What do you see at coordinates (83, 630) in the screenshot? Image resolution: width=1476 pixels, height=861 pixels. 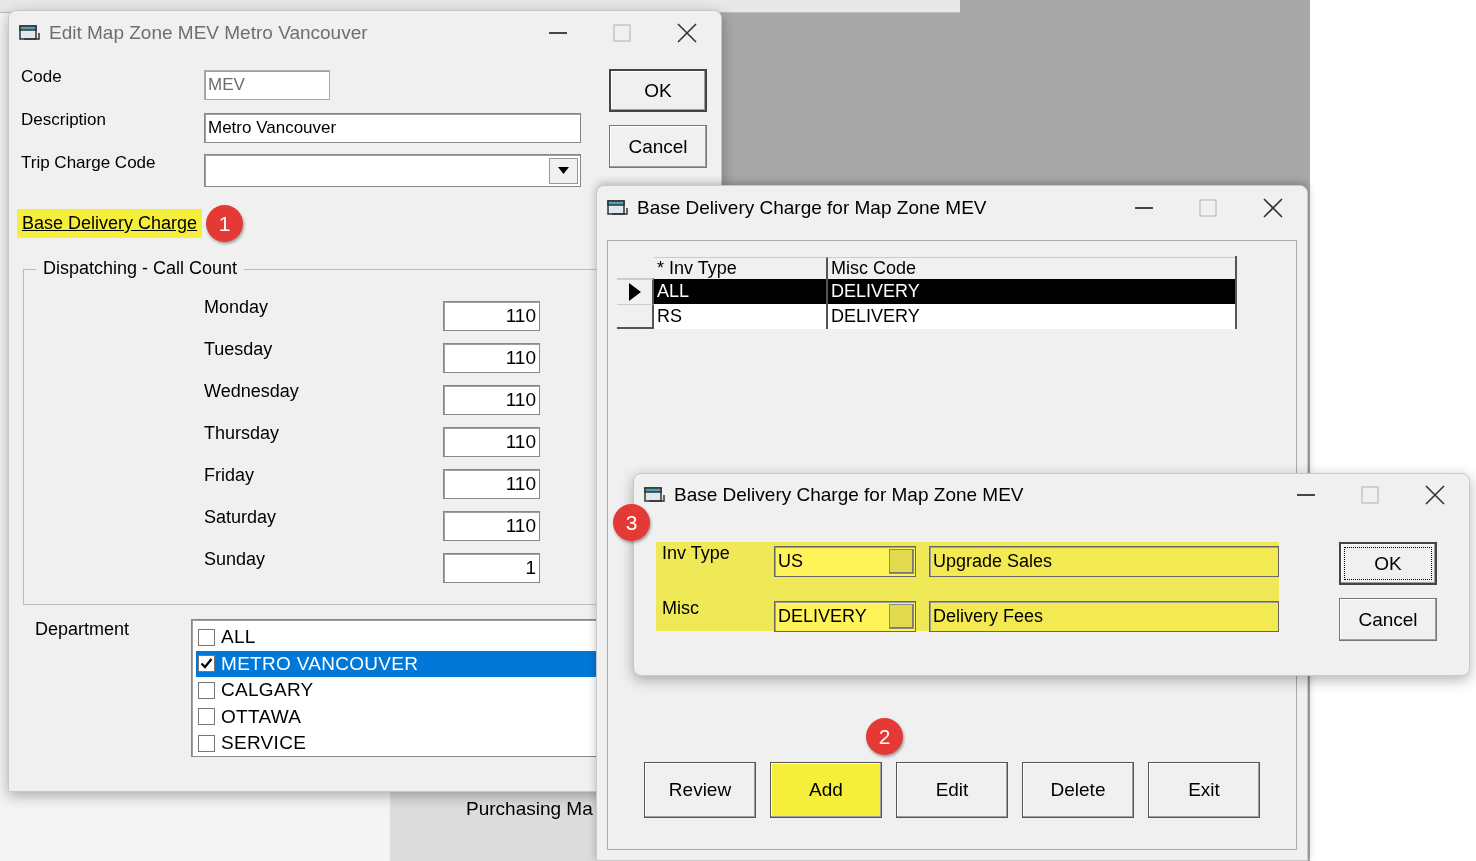 I see `field-label: Department` at bounding box center [83, 630].